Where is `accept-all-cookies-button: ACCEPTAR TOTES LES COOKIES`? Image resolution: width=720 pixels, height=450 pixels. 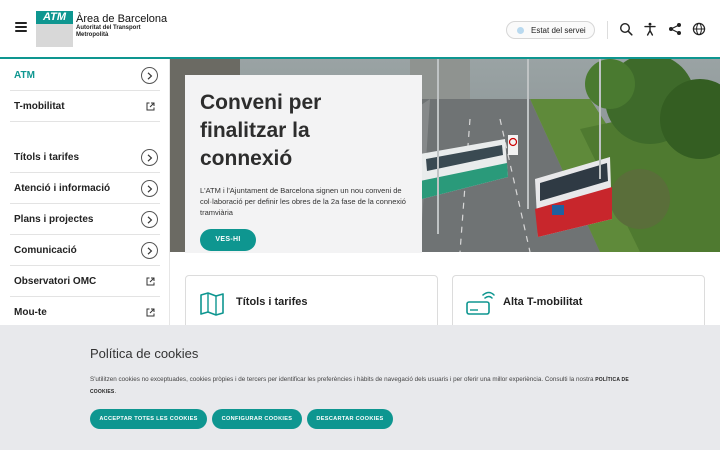
accept-all-cookies-button: ACCEPTAR TOTES LES COOKIES is located at coordinates (148, 419).